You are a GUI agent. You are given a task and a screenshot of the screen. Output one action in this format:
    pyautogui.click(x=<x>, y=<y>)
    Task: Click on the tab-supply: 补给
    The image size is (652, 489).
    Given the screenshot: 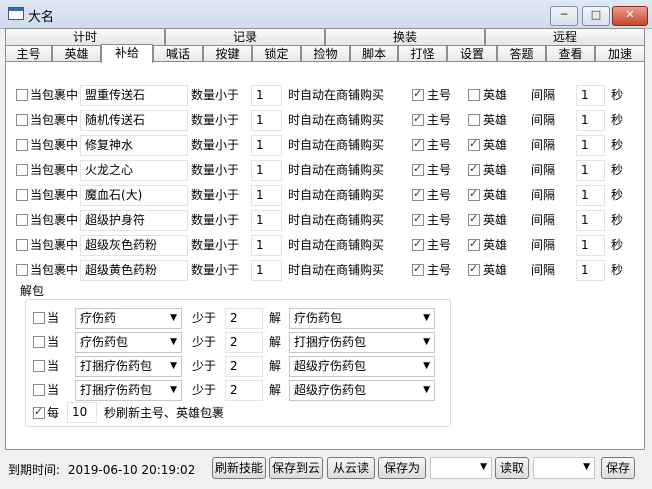 What is the action you would take?
    pyautogui.click(x=127, y=53)
    